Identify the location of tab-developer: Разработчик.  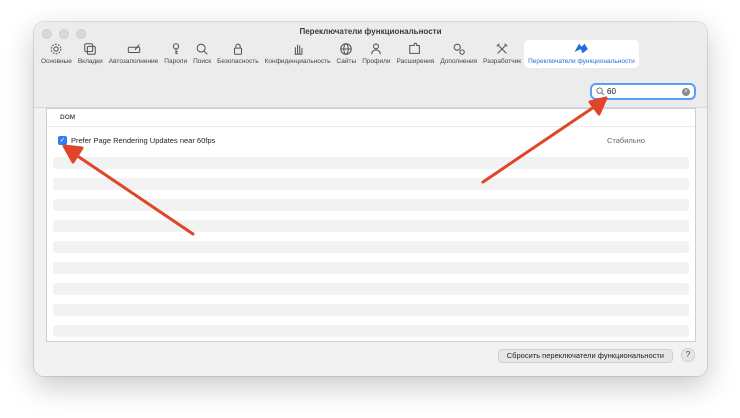
(502, 54).